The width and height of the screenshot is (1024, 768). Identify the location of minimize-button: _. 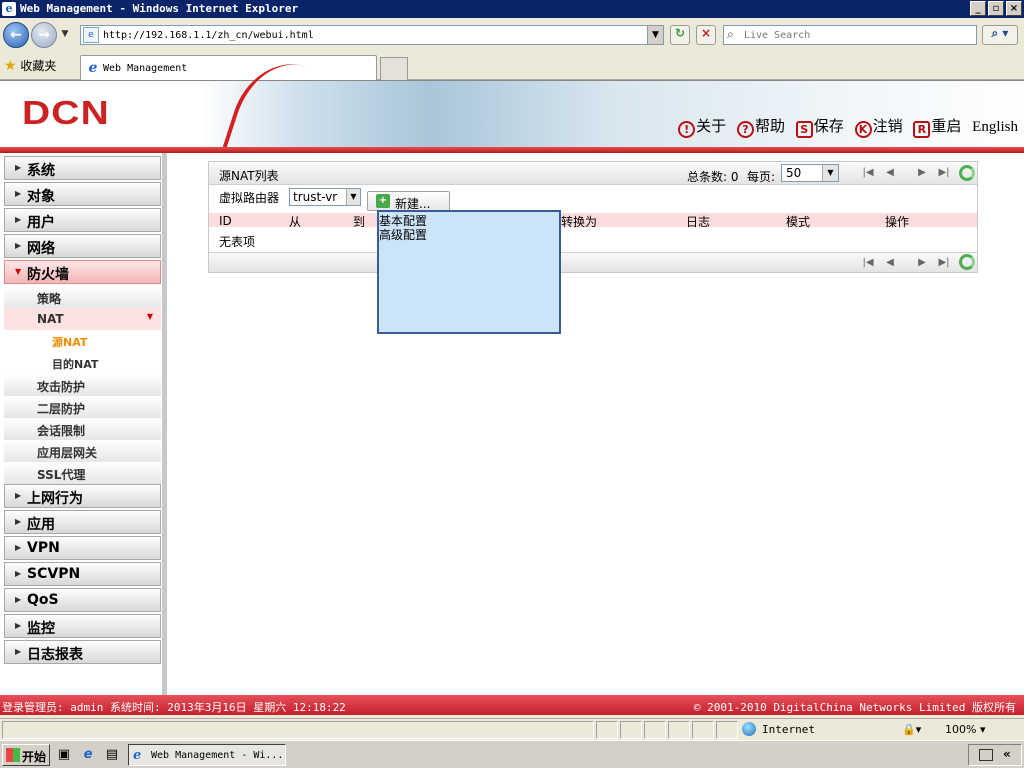
(978, 8).